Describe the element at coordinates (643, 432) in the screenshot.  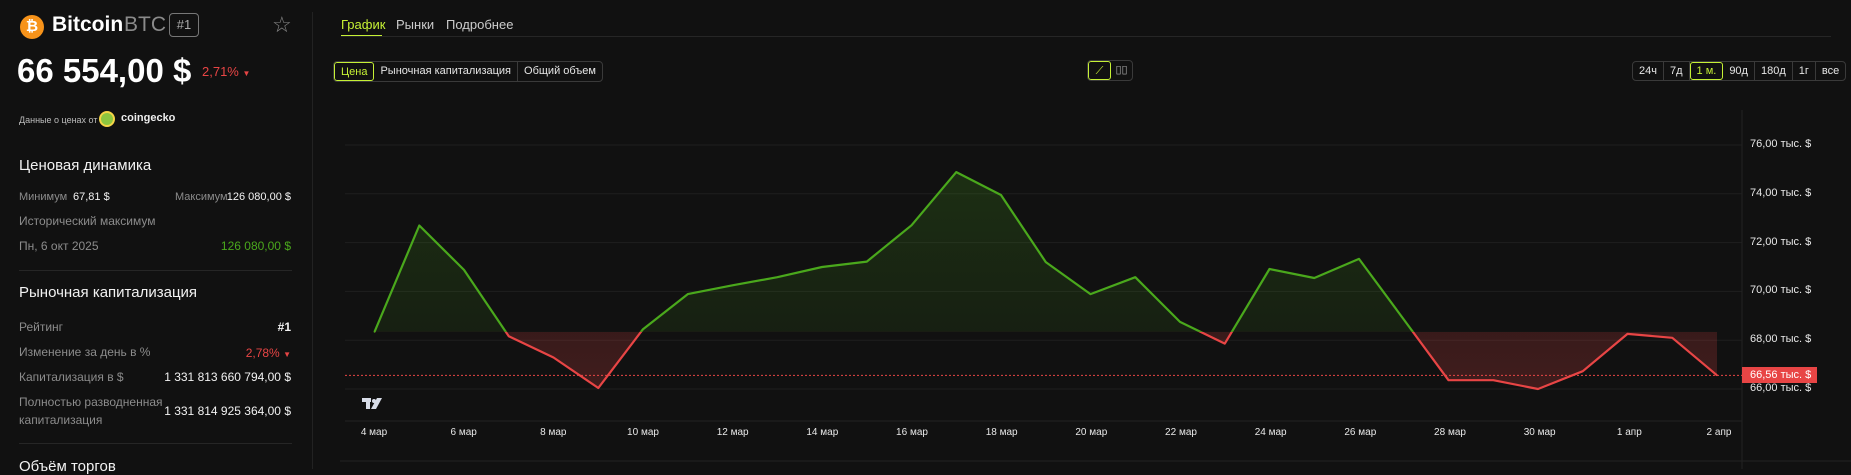
I see `x-tick-label: 10 мар` at that location.